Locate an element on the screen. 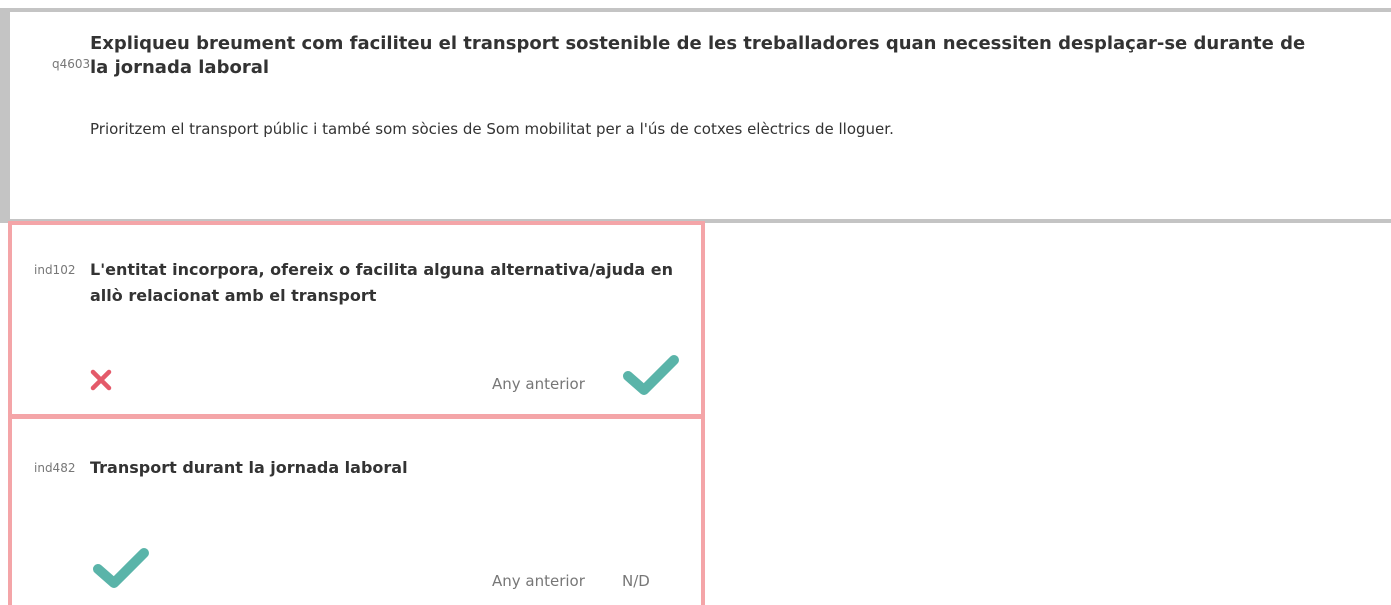  cross-icon is located at coordinates (101, 382).